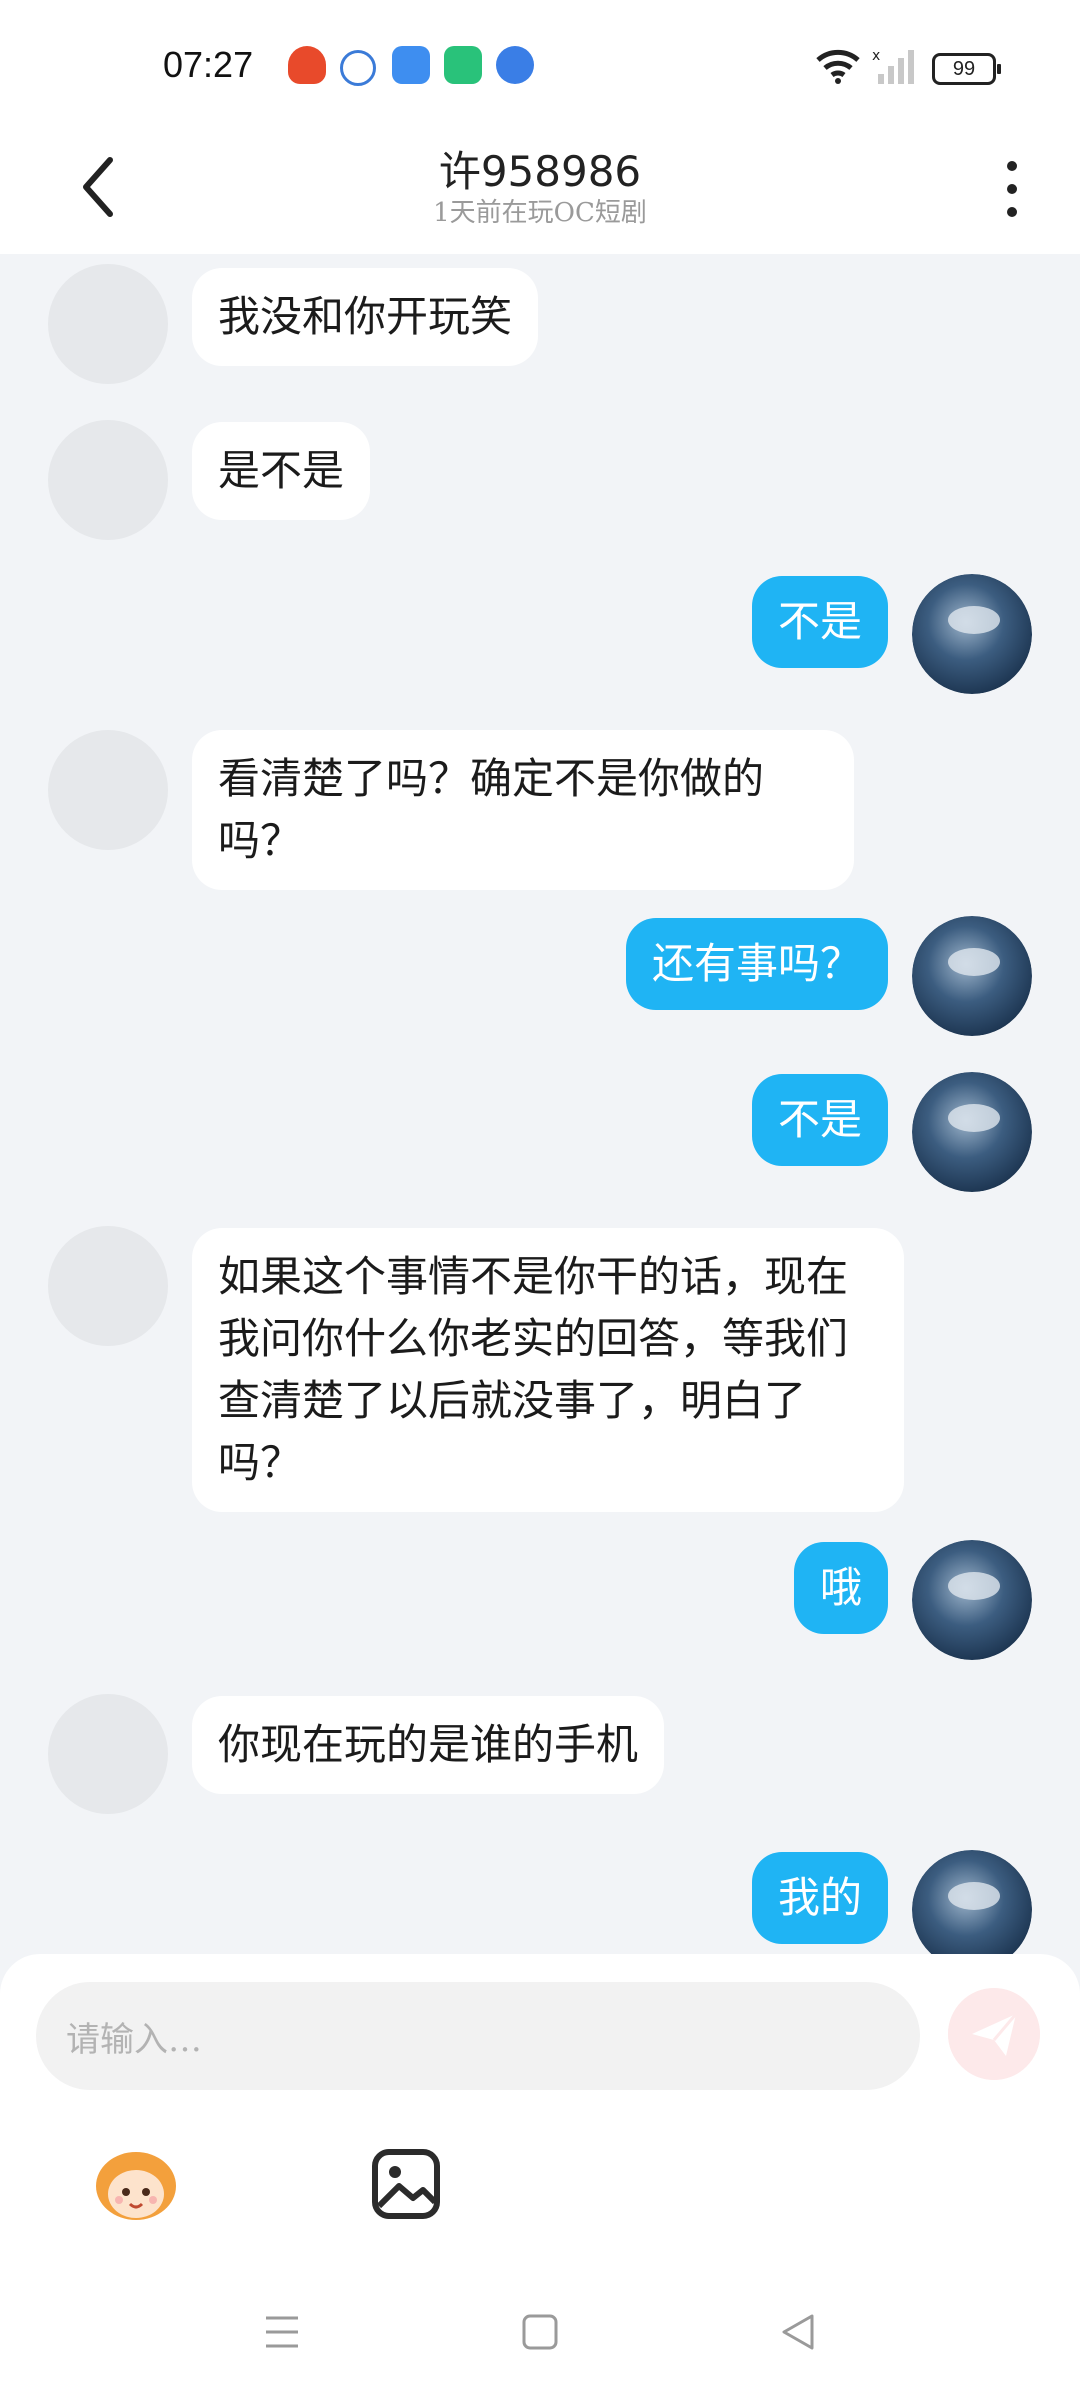 This screenshot has height=2400, width=1080. I want to click on battery-app-icon, so click(463, 65).